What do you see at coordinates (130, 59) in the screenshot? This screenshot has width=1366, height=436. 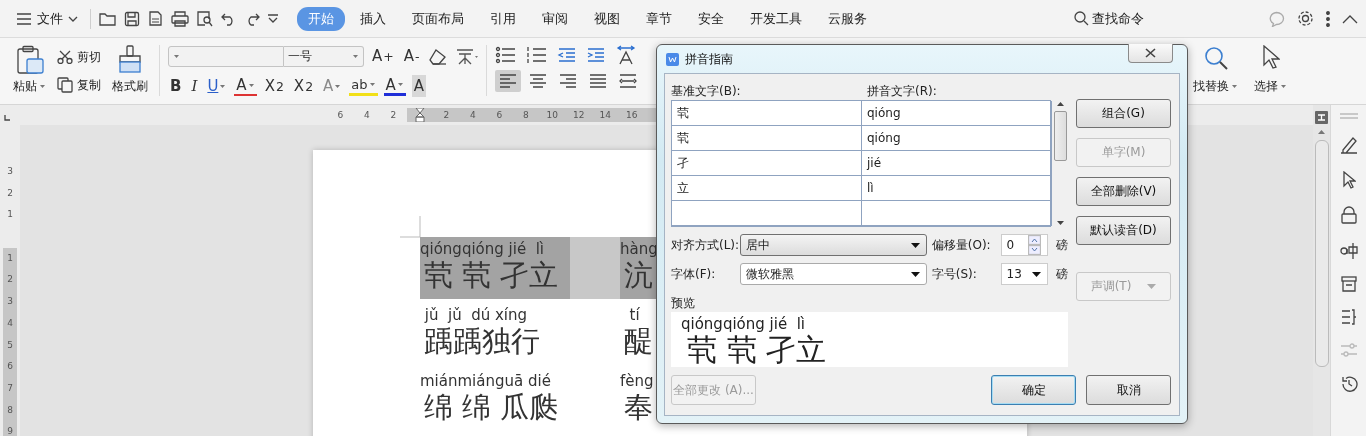 I see `brush-icon` at bounding box center [130, 59].